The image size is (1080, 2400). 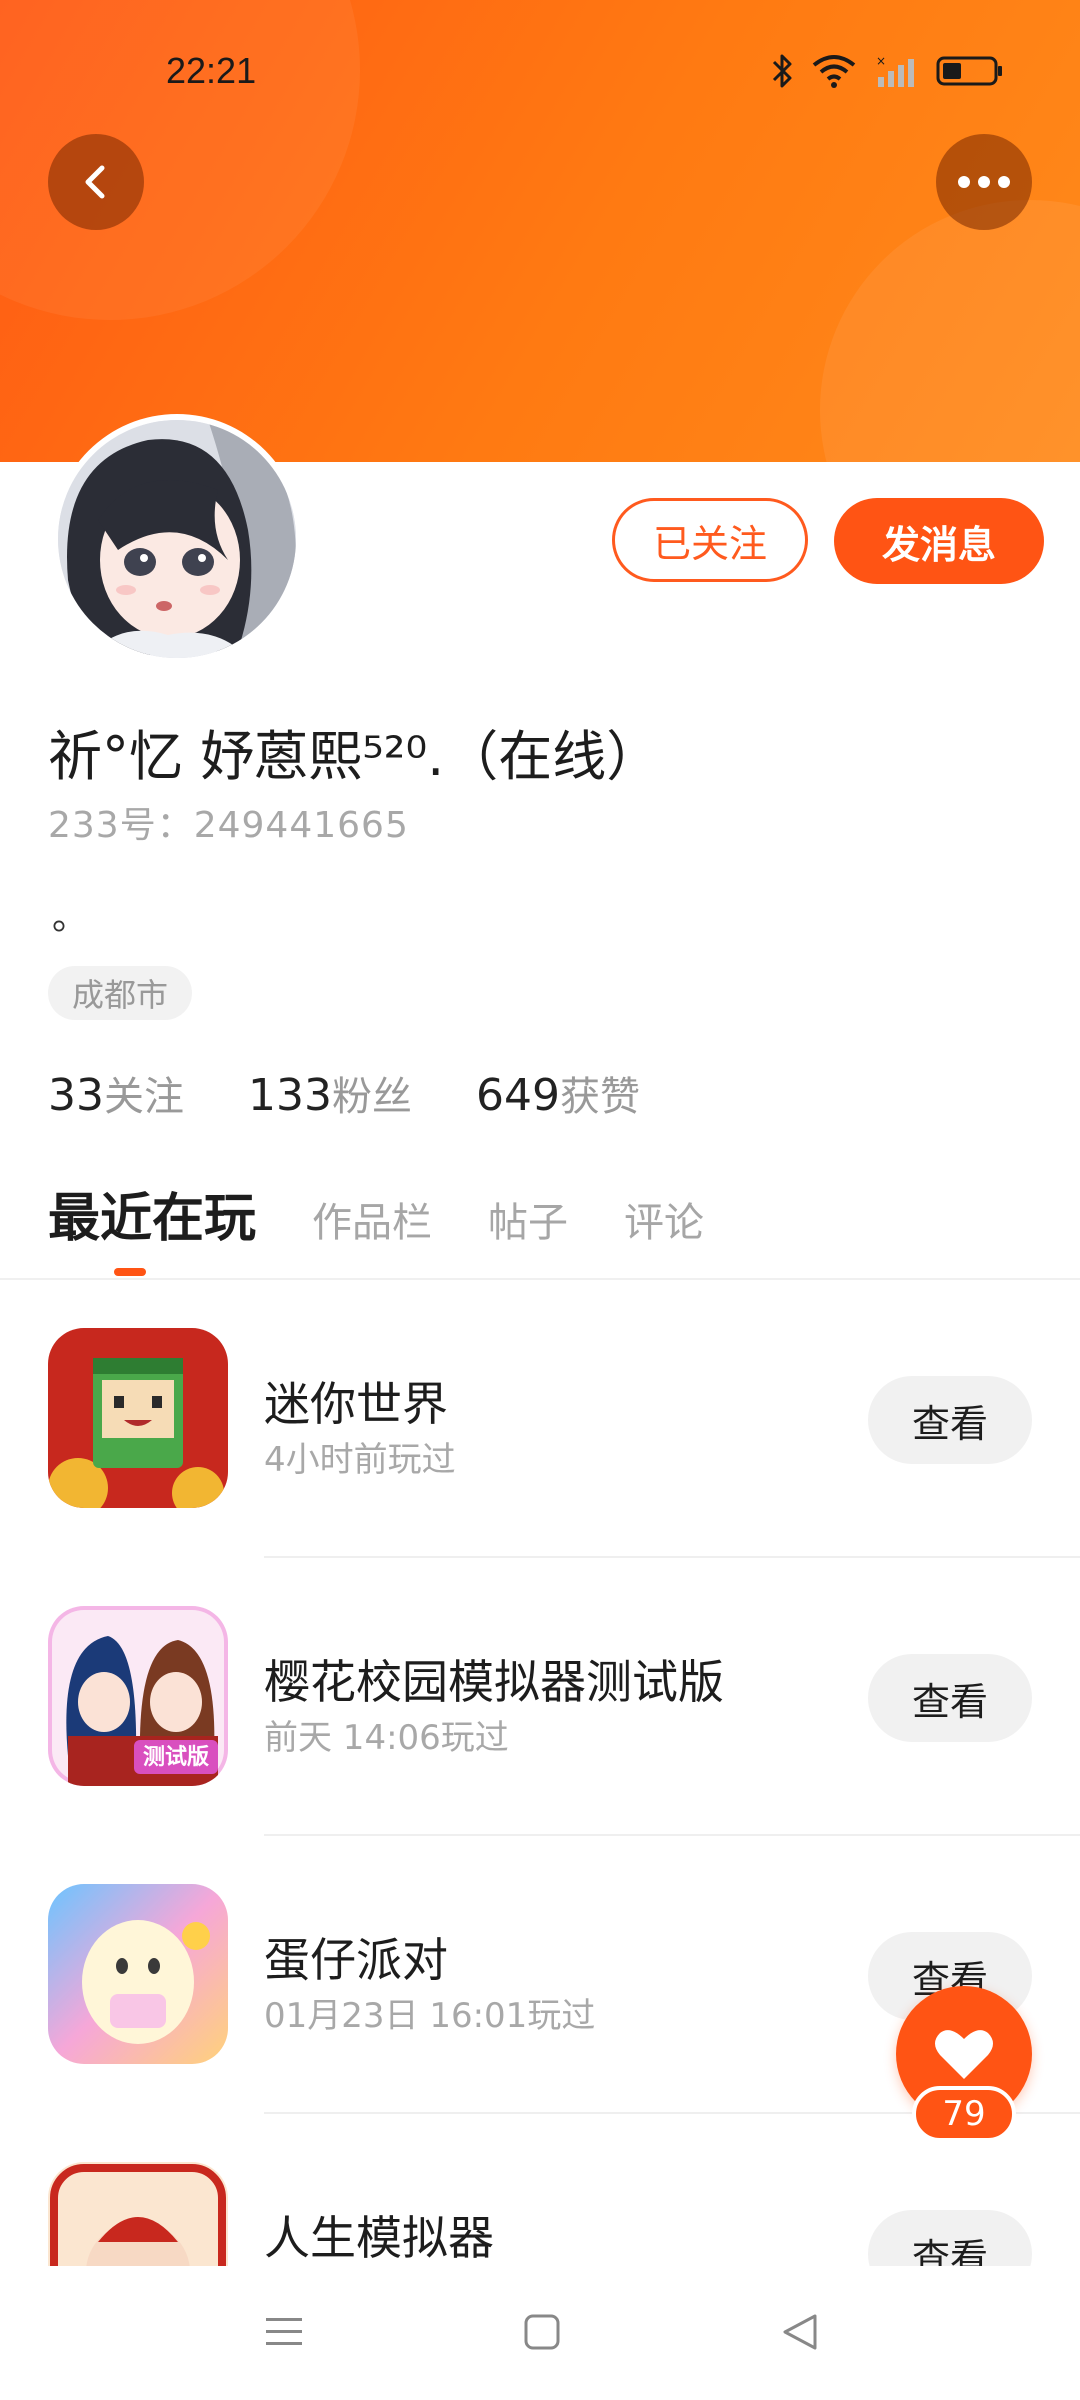 I want to click on list-item: 迷你世界 4小时前玩过 查看, so click(x=540, y=1419).